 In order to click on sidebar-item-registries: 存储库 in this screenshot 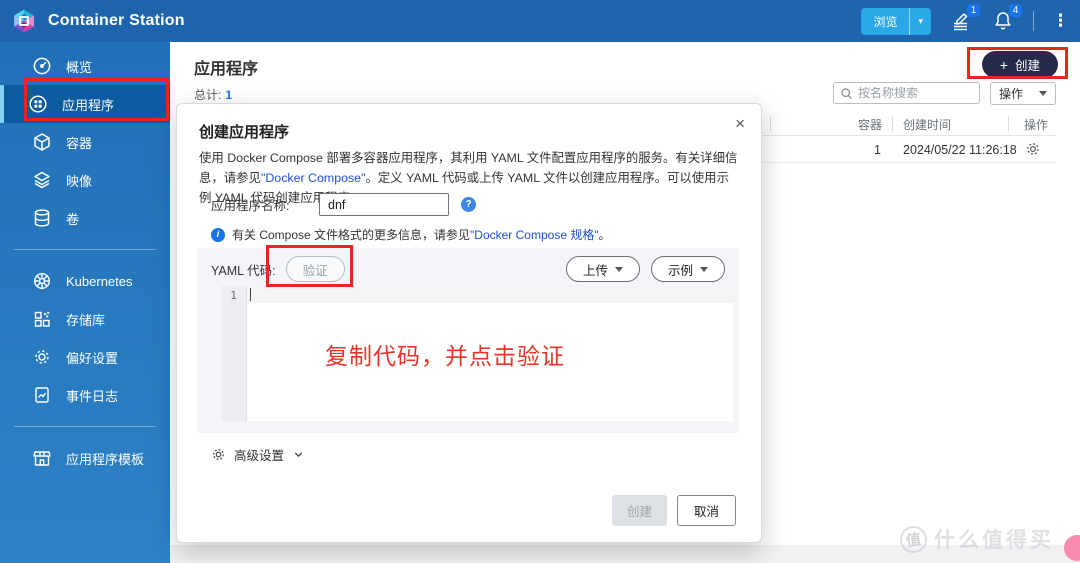, I will do `click(85, 319)`.